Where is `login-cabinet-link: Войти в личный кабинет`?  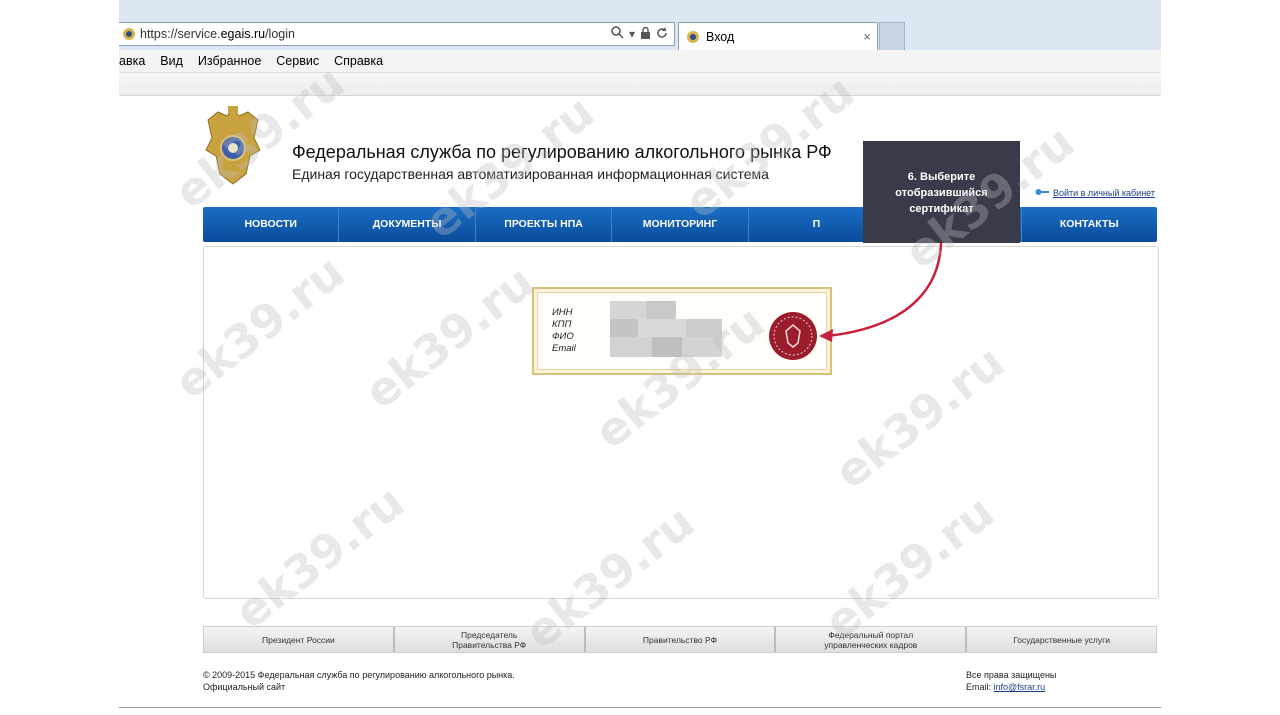
login-cabinet-link: Войти в личный кабинет is located at coordinates (1095, 193).